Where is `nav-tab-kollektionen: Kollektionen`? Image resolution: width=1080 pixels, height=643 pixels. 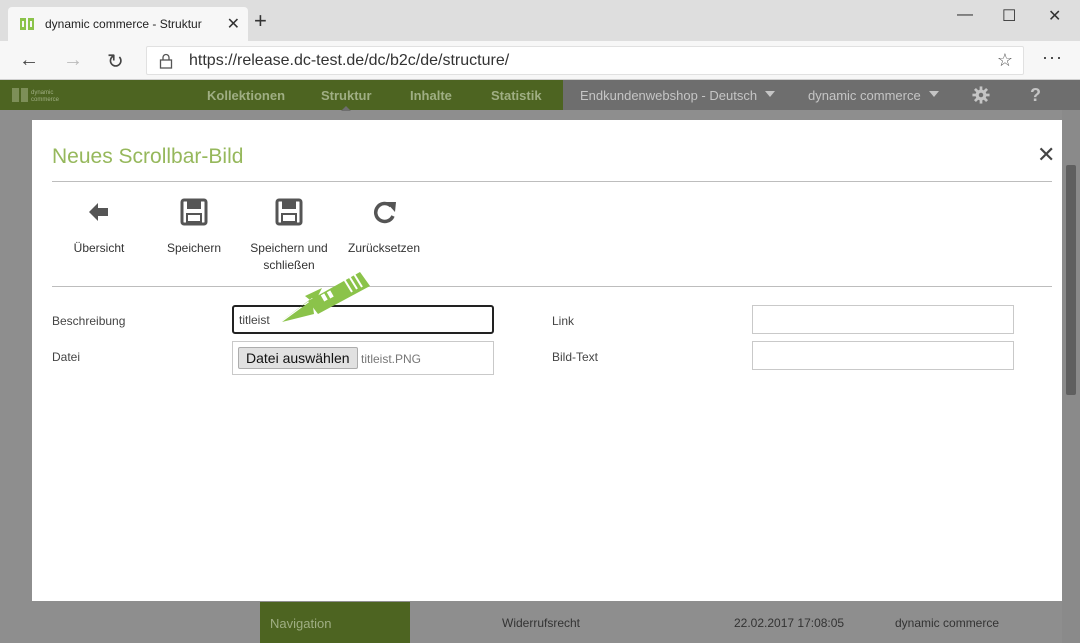
nav-tab-kollektionen: Kollektionen is located at coordinates (246, 95).